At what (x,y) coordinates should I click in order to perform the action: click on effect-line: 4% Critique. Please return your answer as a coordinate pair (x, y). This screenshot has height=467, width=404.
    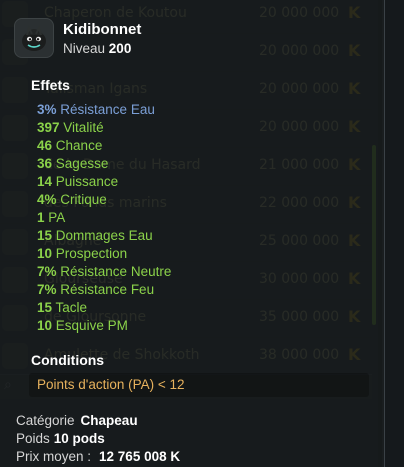
    Looking at the image, I should click on (104, 200).